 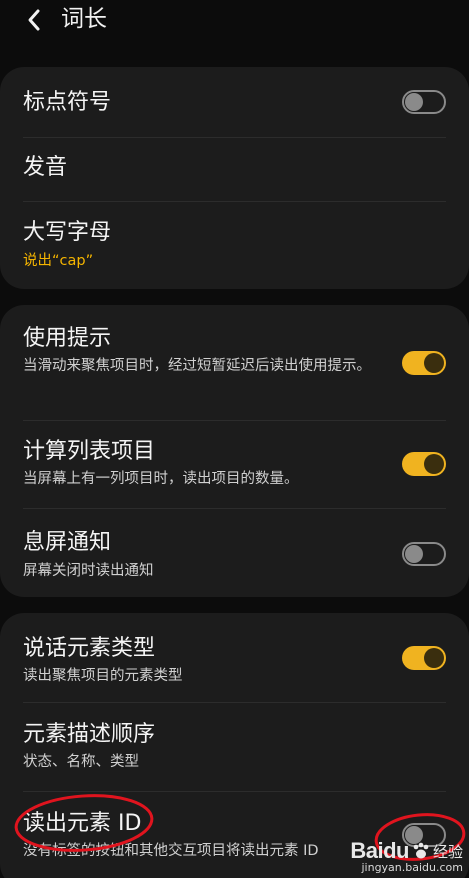 I want to click on screen-off-notifications-toggle, so click(x=424, y=554).